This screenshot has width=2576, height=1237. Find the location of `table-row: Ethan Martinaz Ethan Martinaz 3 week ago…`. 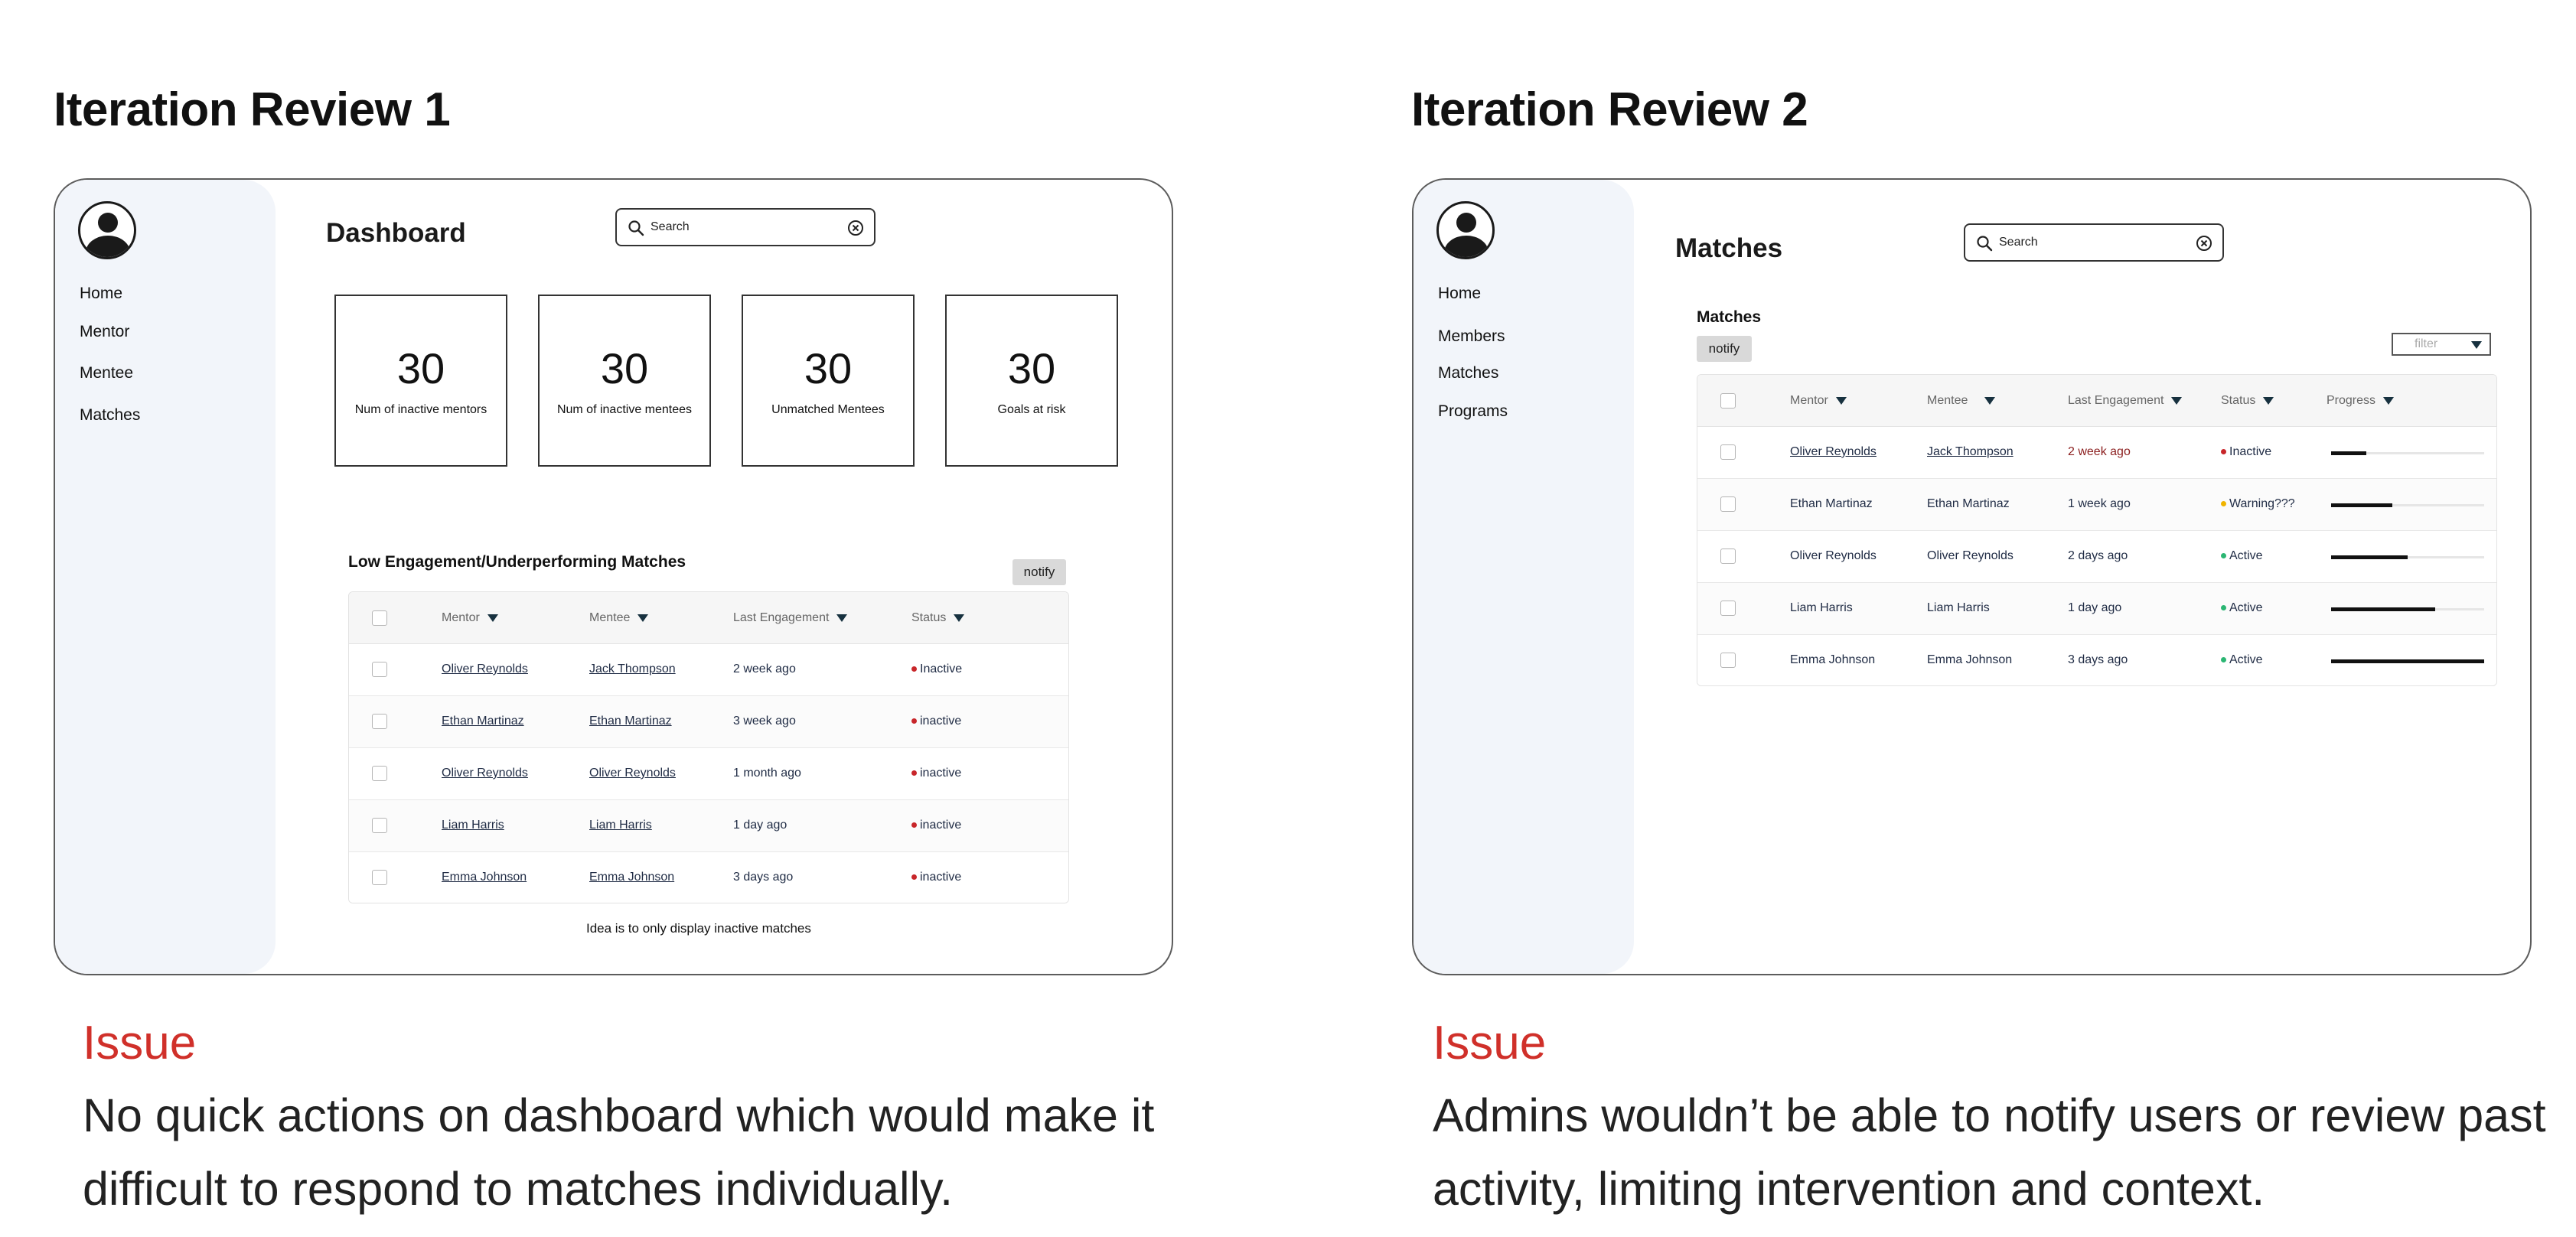

table-row: Ethan Martinaz Ethan Martinaz 3 week ago… is located at coordinates (708, 722).